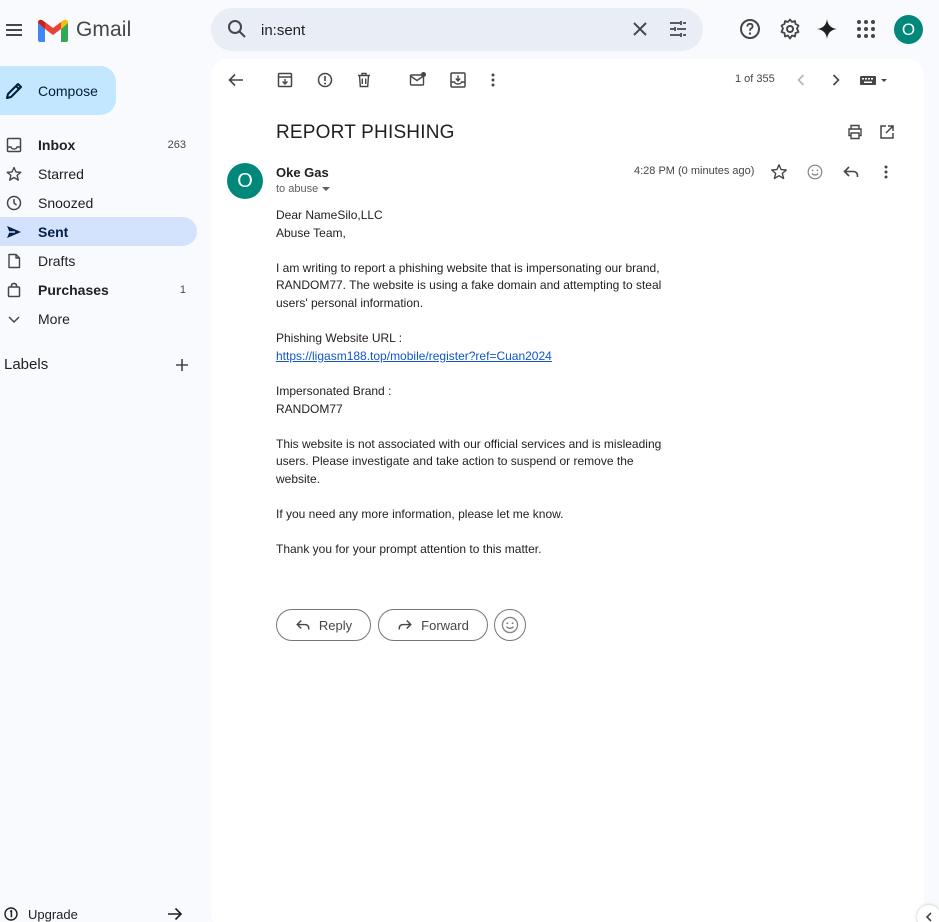  What do you see at coordinates (908, 29) in the screenshot?
I see `account-avatar: O` at bounding box center [908, 29].